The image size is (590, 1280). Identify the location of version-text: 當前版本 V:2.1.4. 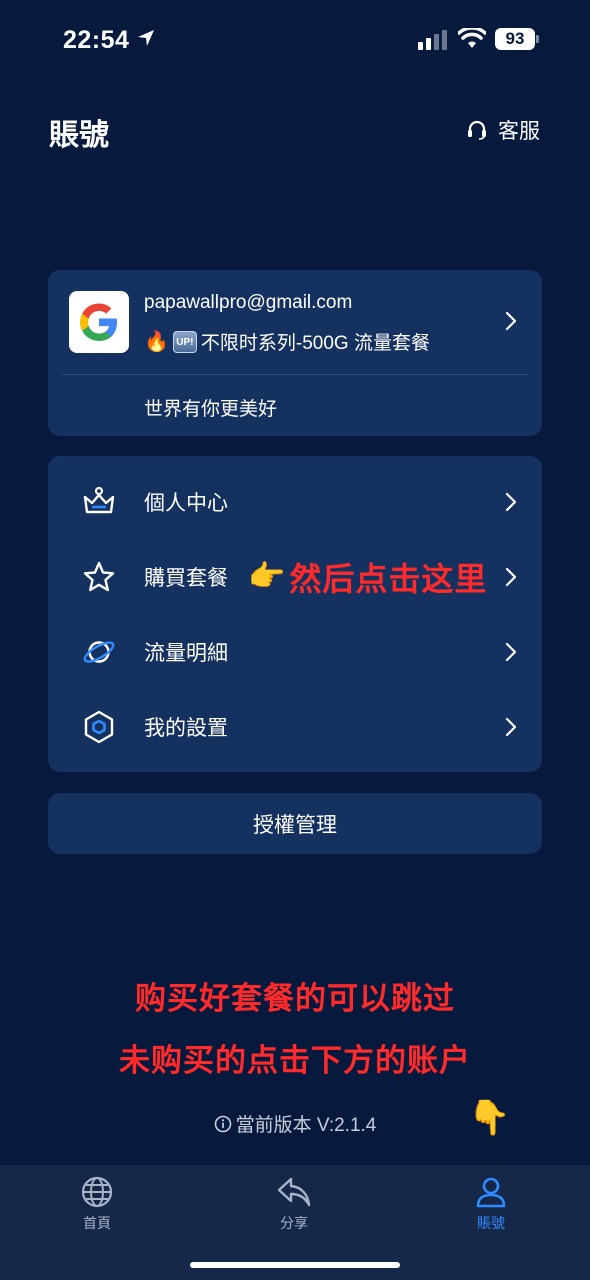
(306, 1125).